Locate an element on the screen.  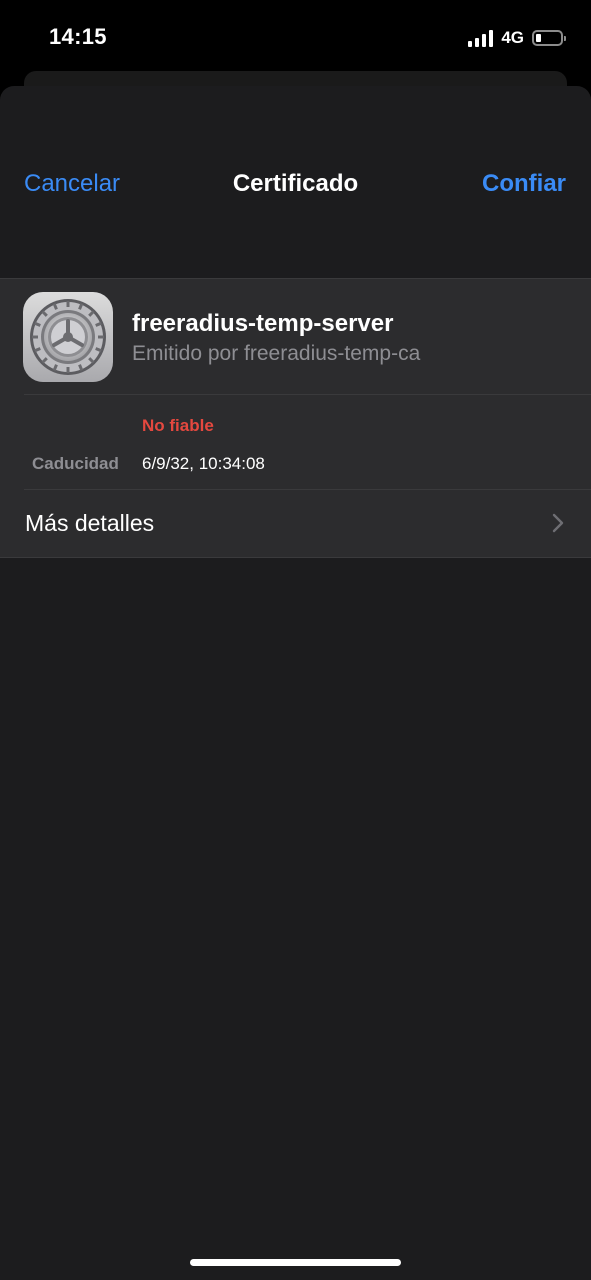
battery-fill is located at coordinates (538, 38).